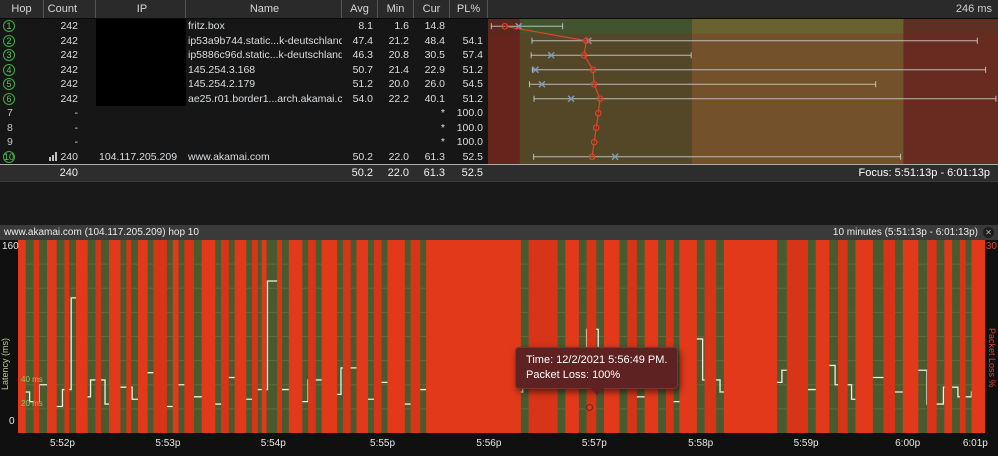  Describe the element at coordinates (701, 443) in the screenshot. I see `time-tick-label: 5:58p` at that location.